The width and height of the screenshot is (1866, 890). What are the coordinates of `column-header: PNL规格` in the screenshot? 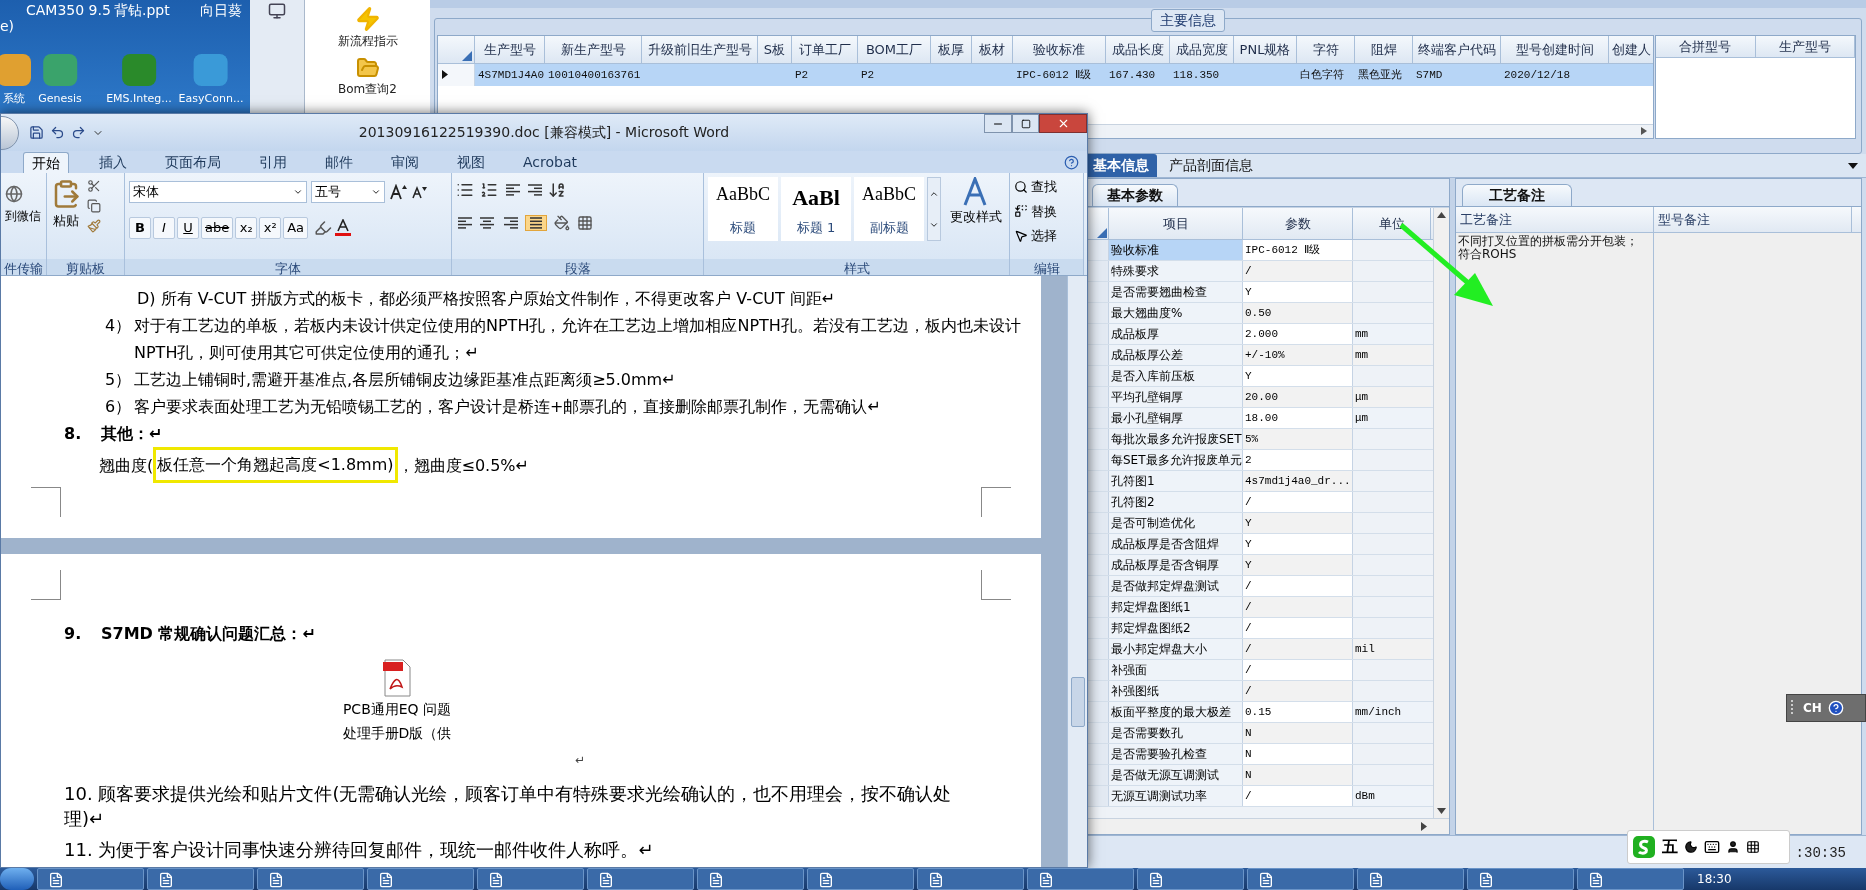 It's located at (1265, 49).